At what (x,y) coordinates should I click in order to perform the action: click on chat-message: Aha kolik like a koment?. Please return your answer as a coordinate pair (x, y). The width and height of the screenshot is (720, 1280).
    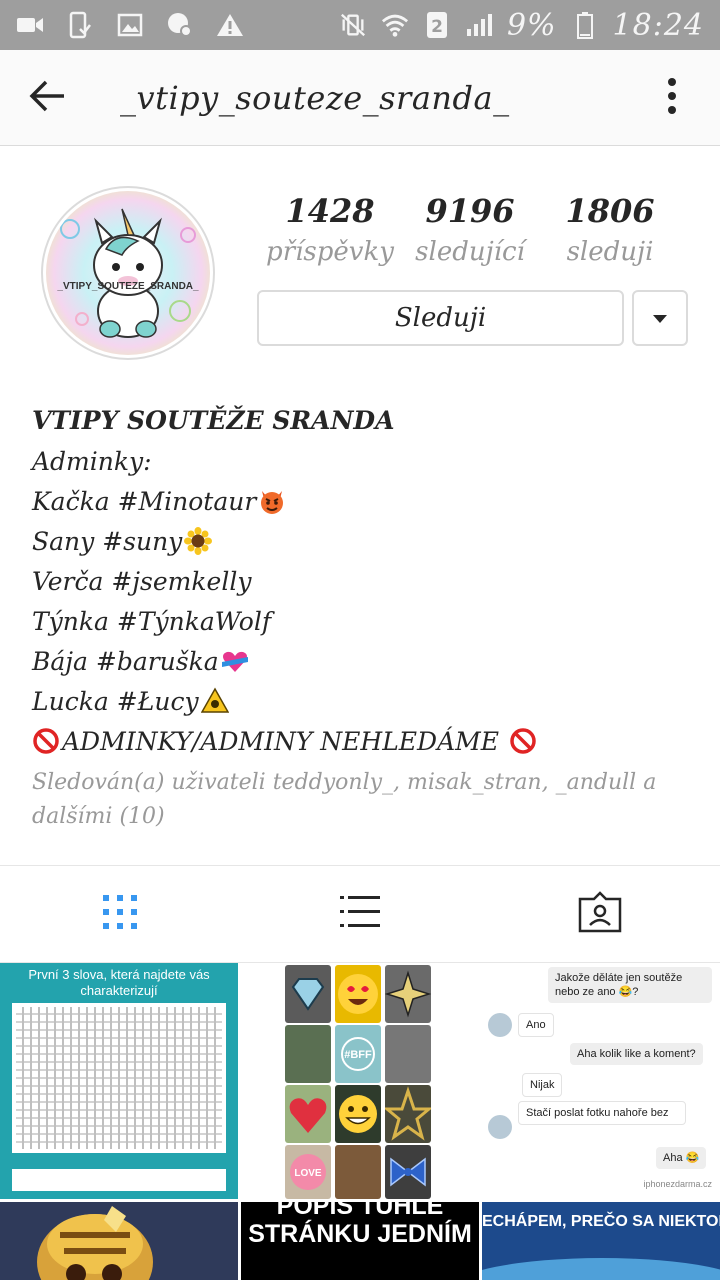
    Looking at the image, I should click on (636, 1054).